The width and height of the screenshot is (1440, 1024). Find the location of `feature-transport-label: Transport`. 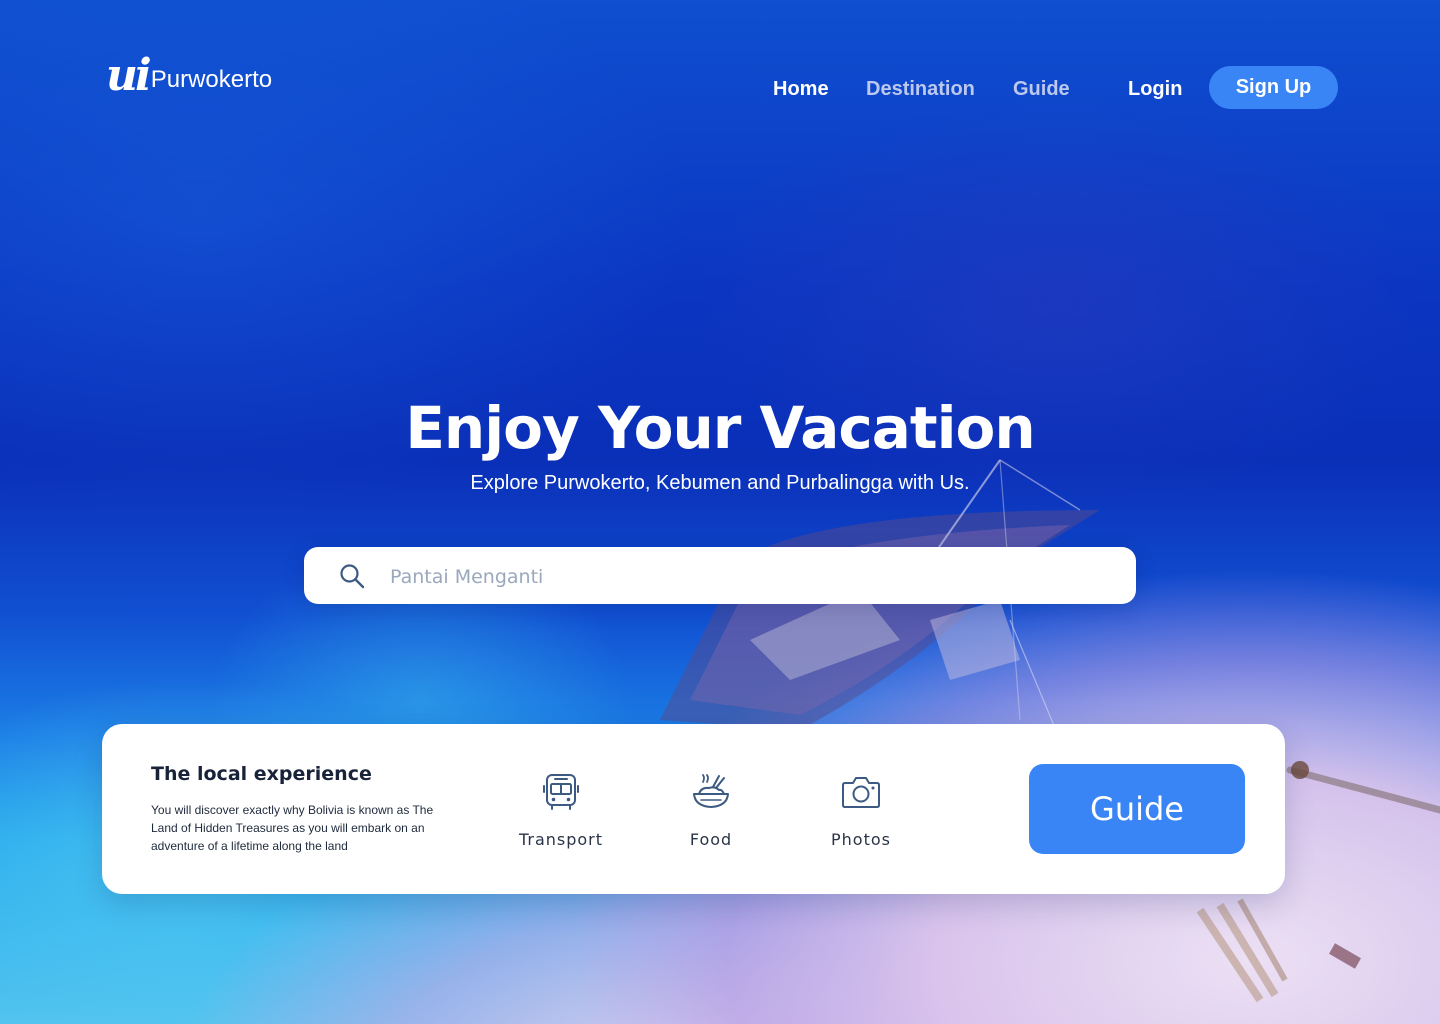

feature-transport-label: Transport is located at coordinates (561, 839).